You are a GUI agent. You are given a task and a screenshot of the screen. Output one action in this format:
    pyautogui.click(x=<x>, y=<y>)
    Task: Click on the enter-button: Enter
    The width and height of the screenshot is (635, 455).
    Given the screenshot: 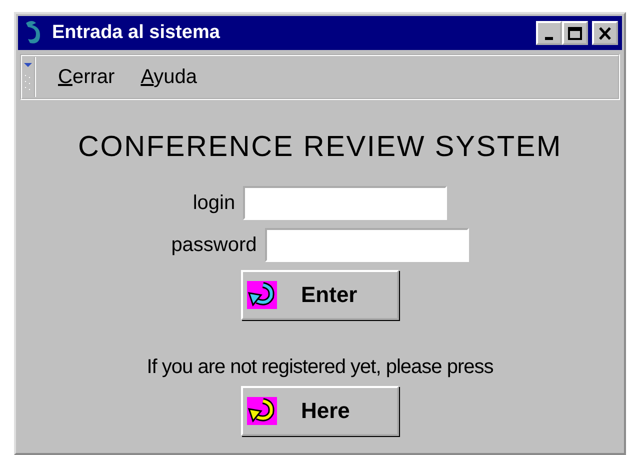 What is the action you would take?
    pyautogui.click(x=320, y=295)
    